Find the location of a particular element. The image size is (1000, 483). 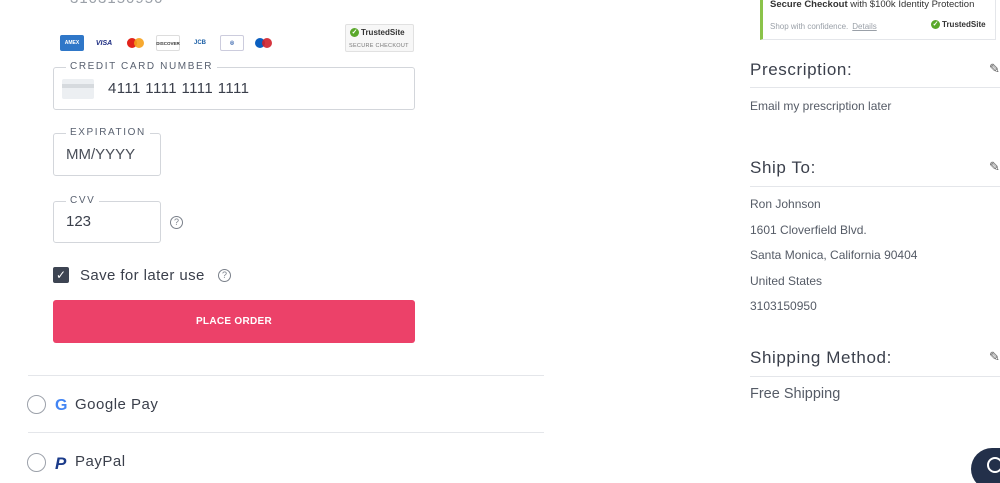

ship-to-street: 1601 Cloverfield Blvd. is located at coordinates (808, 230).